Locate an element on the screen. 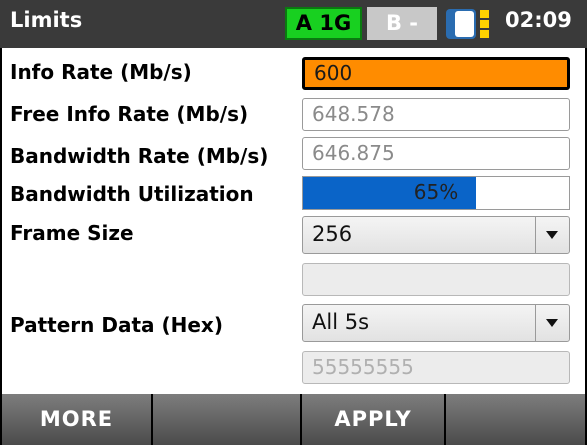  softkey-bar: MORE APPLY is located at coordinates (293, 419).